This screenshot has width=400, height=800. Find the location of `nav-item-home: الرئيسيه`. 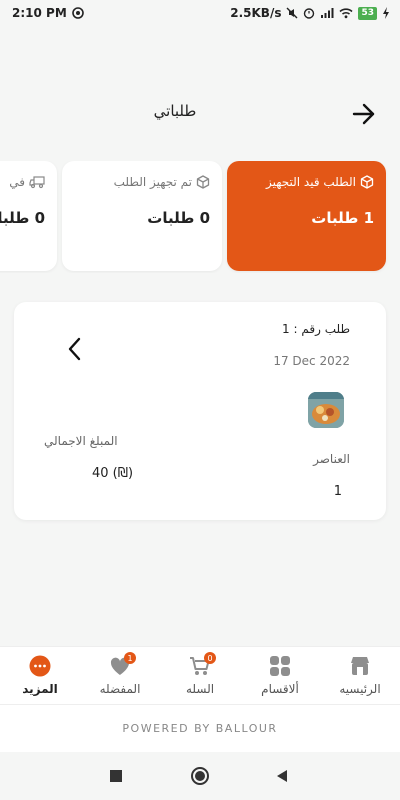

nav-item-home: الرئيسيه is located at coordinates (360, 675).